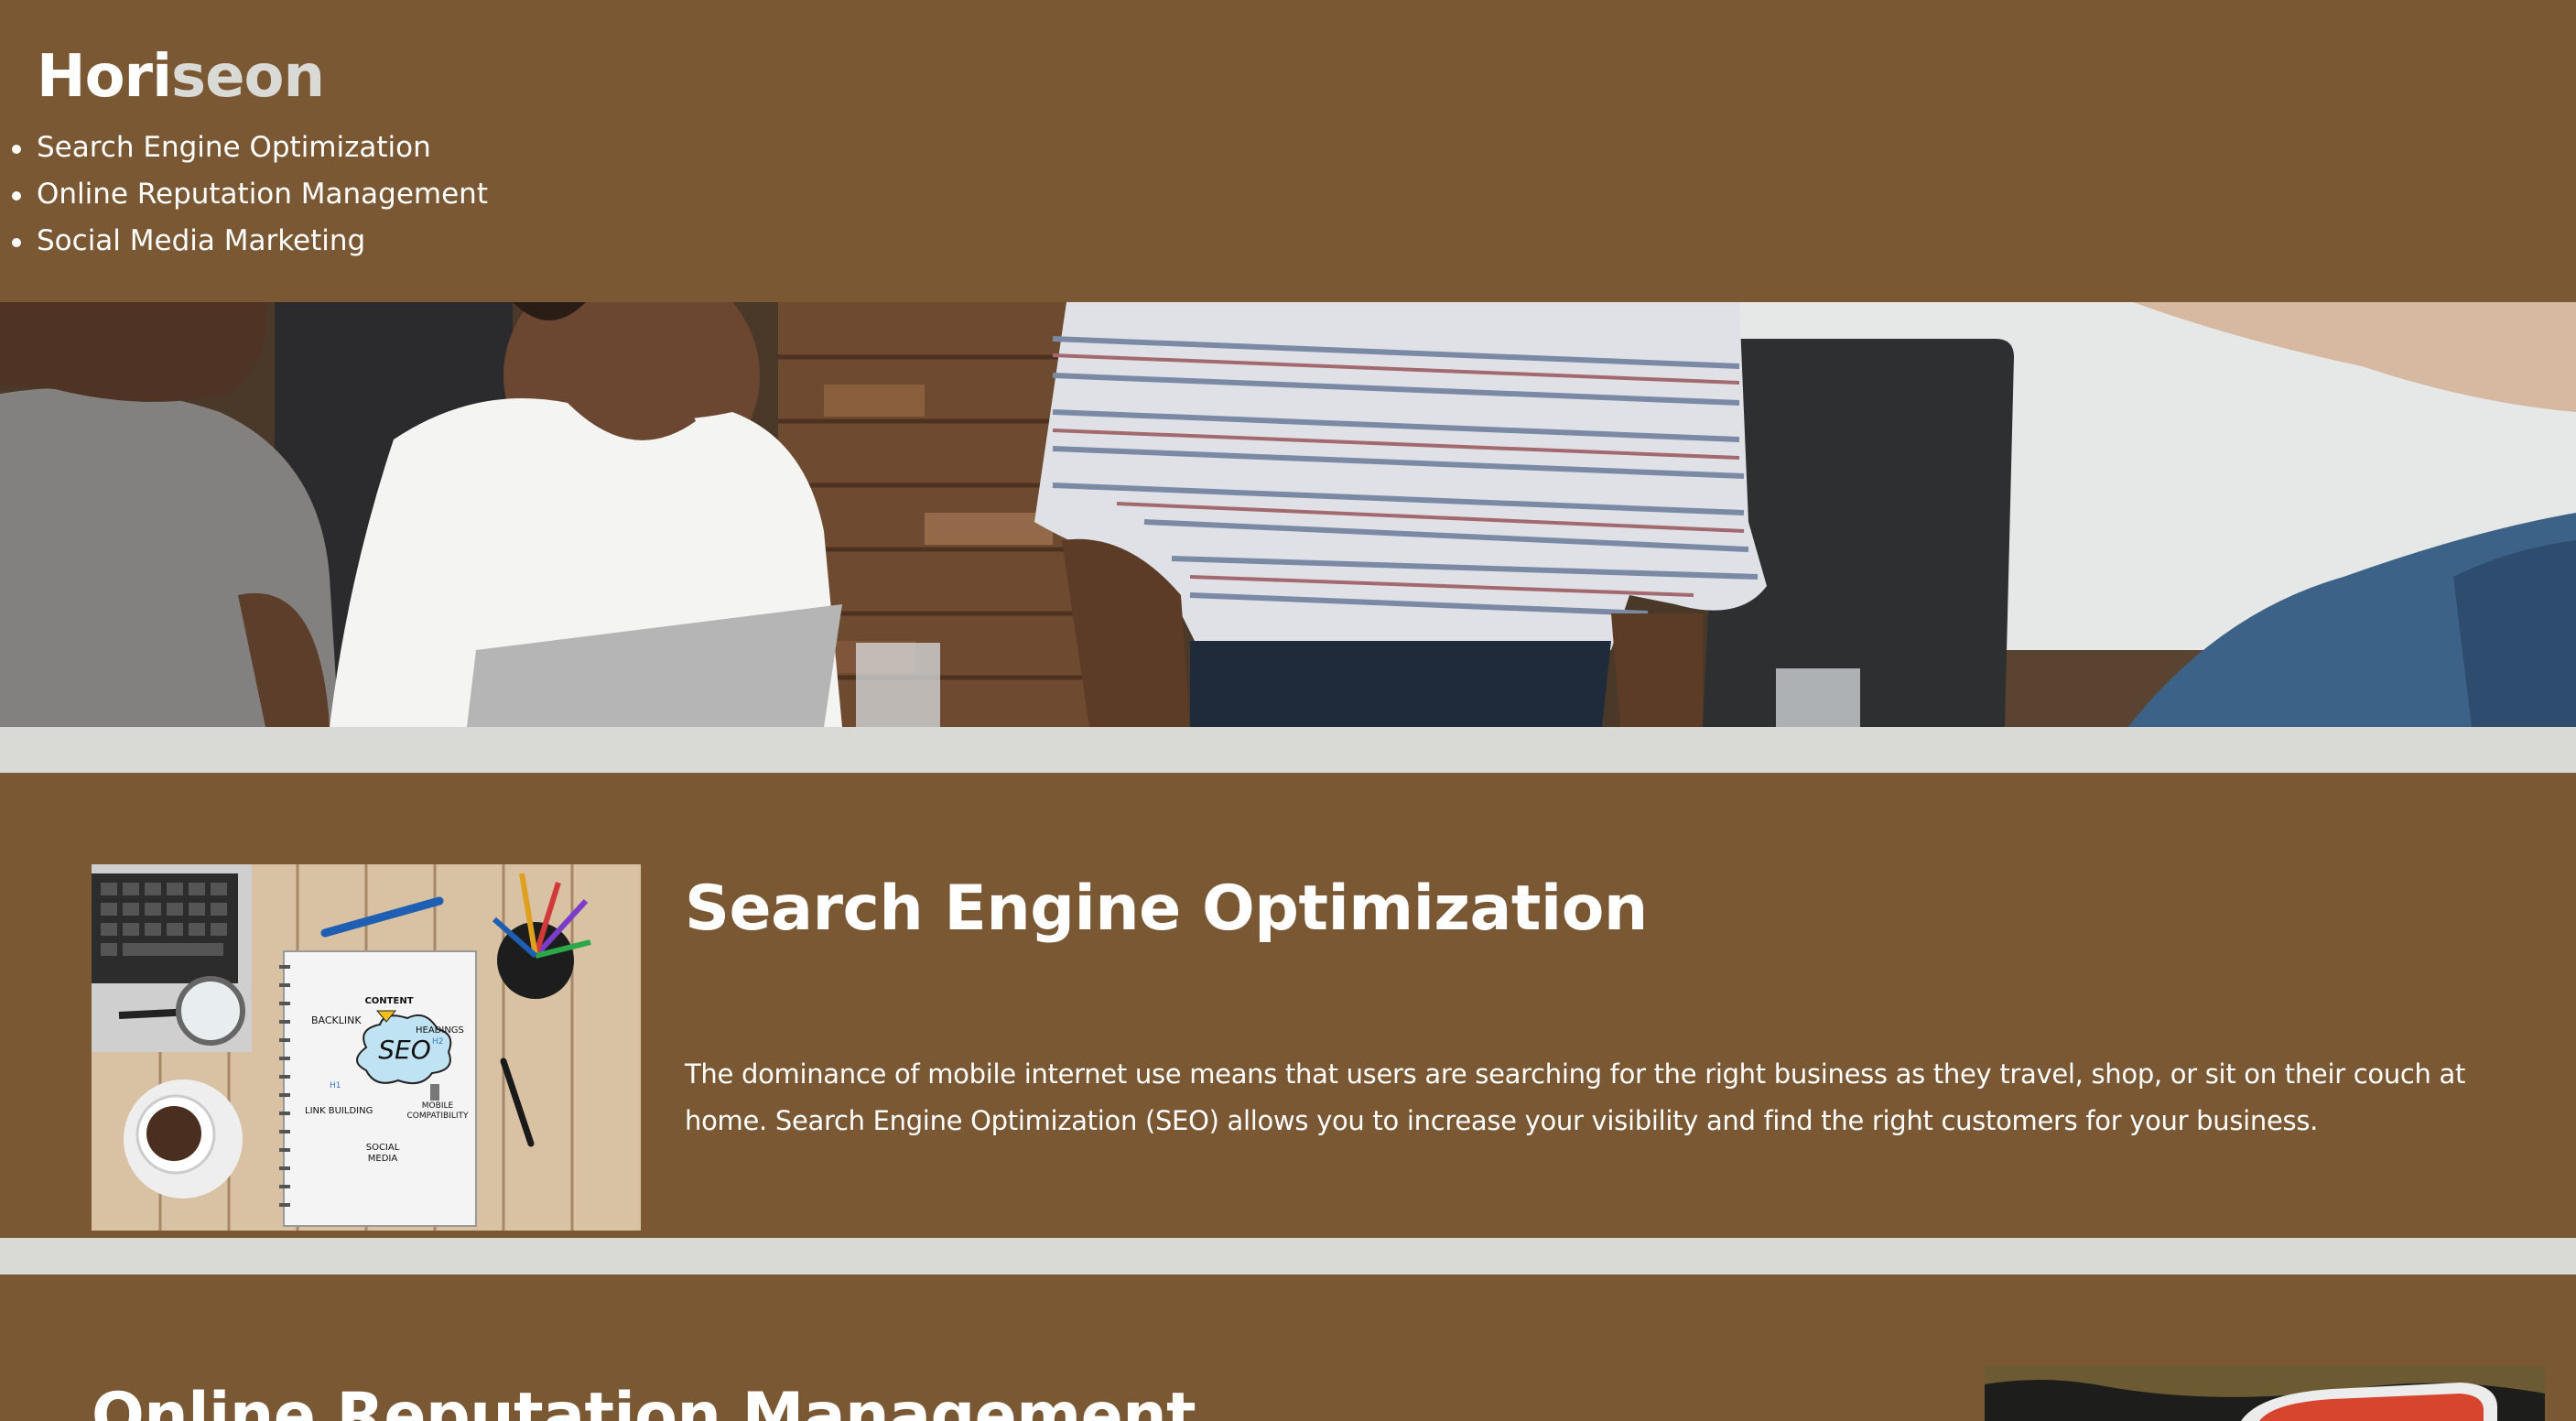 The height and width of the screenshot is (1421, 2576). I want to click on label-content: CONTENT, so click(388, 1001).